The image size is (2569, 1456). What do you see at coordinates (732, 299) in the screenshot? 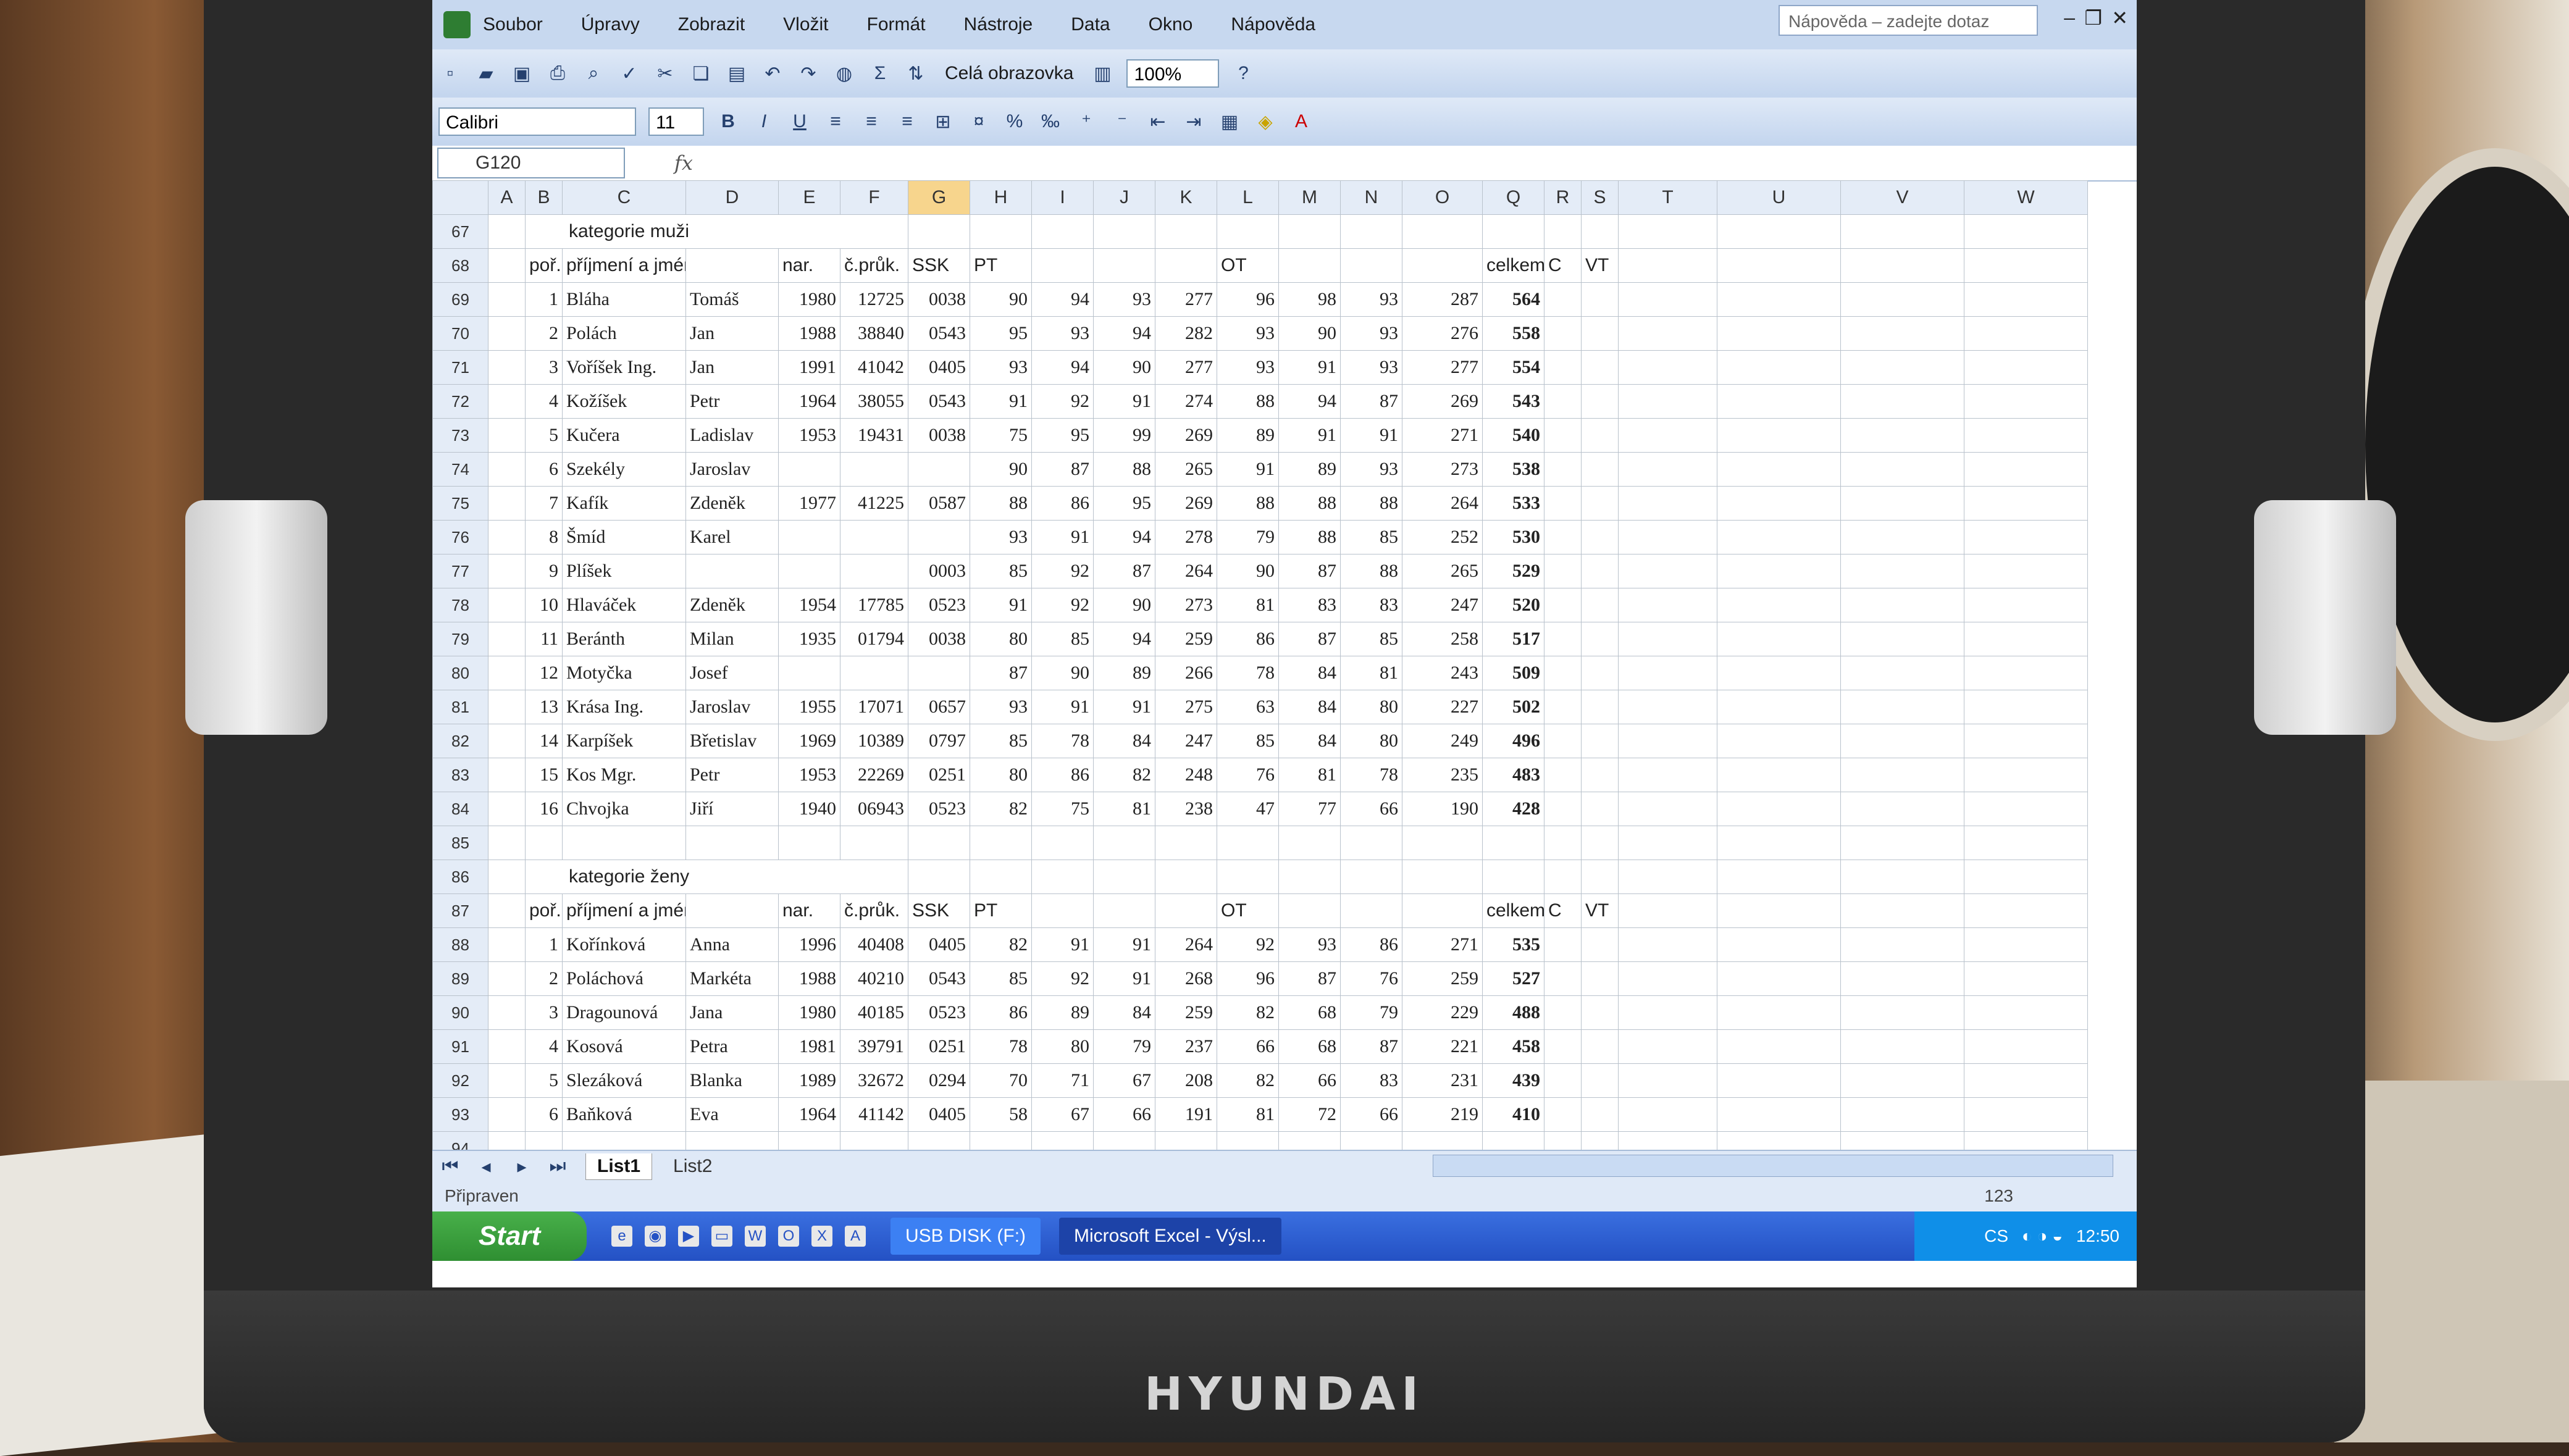
I see `cell: Tomáš` at bounding box center [732, 299].